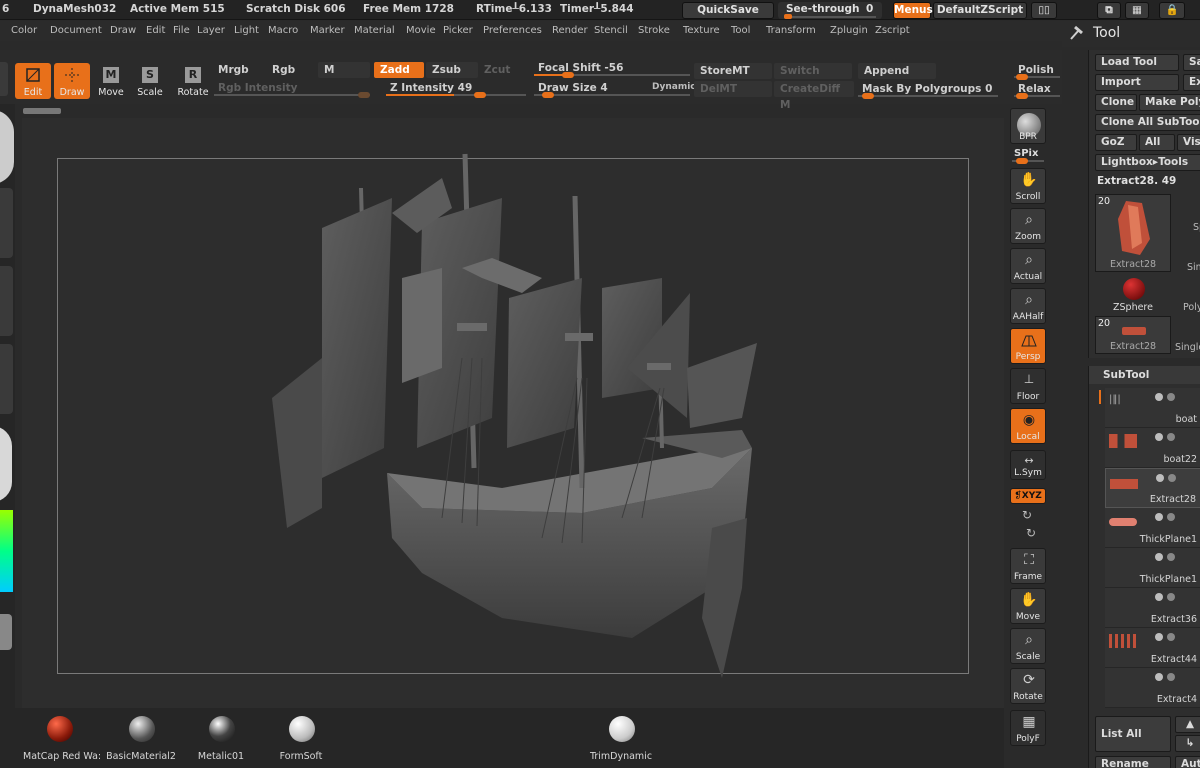 The image size is (1200, 768). What do you see at coordinates (7, 147) in the screenshot?
I see `brush-sphere-icon` at bounding box center [7, 147].